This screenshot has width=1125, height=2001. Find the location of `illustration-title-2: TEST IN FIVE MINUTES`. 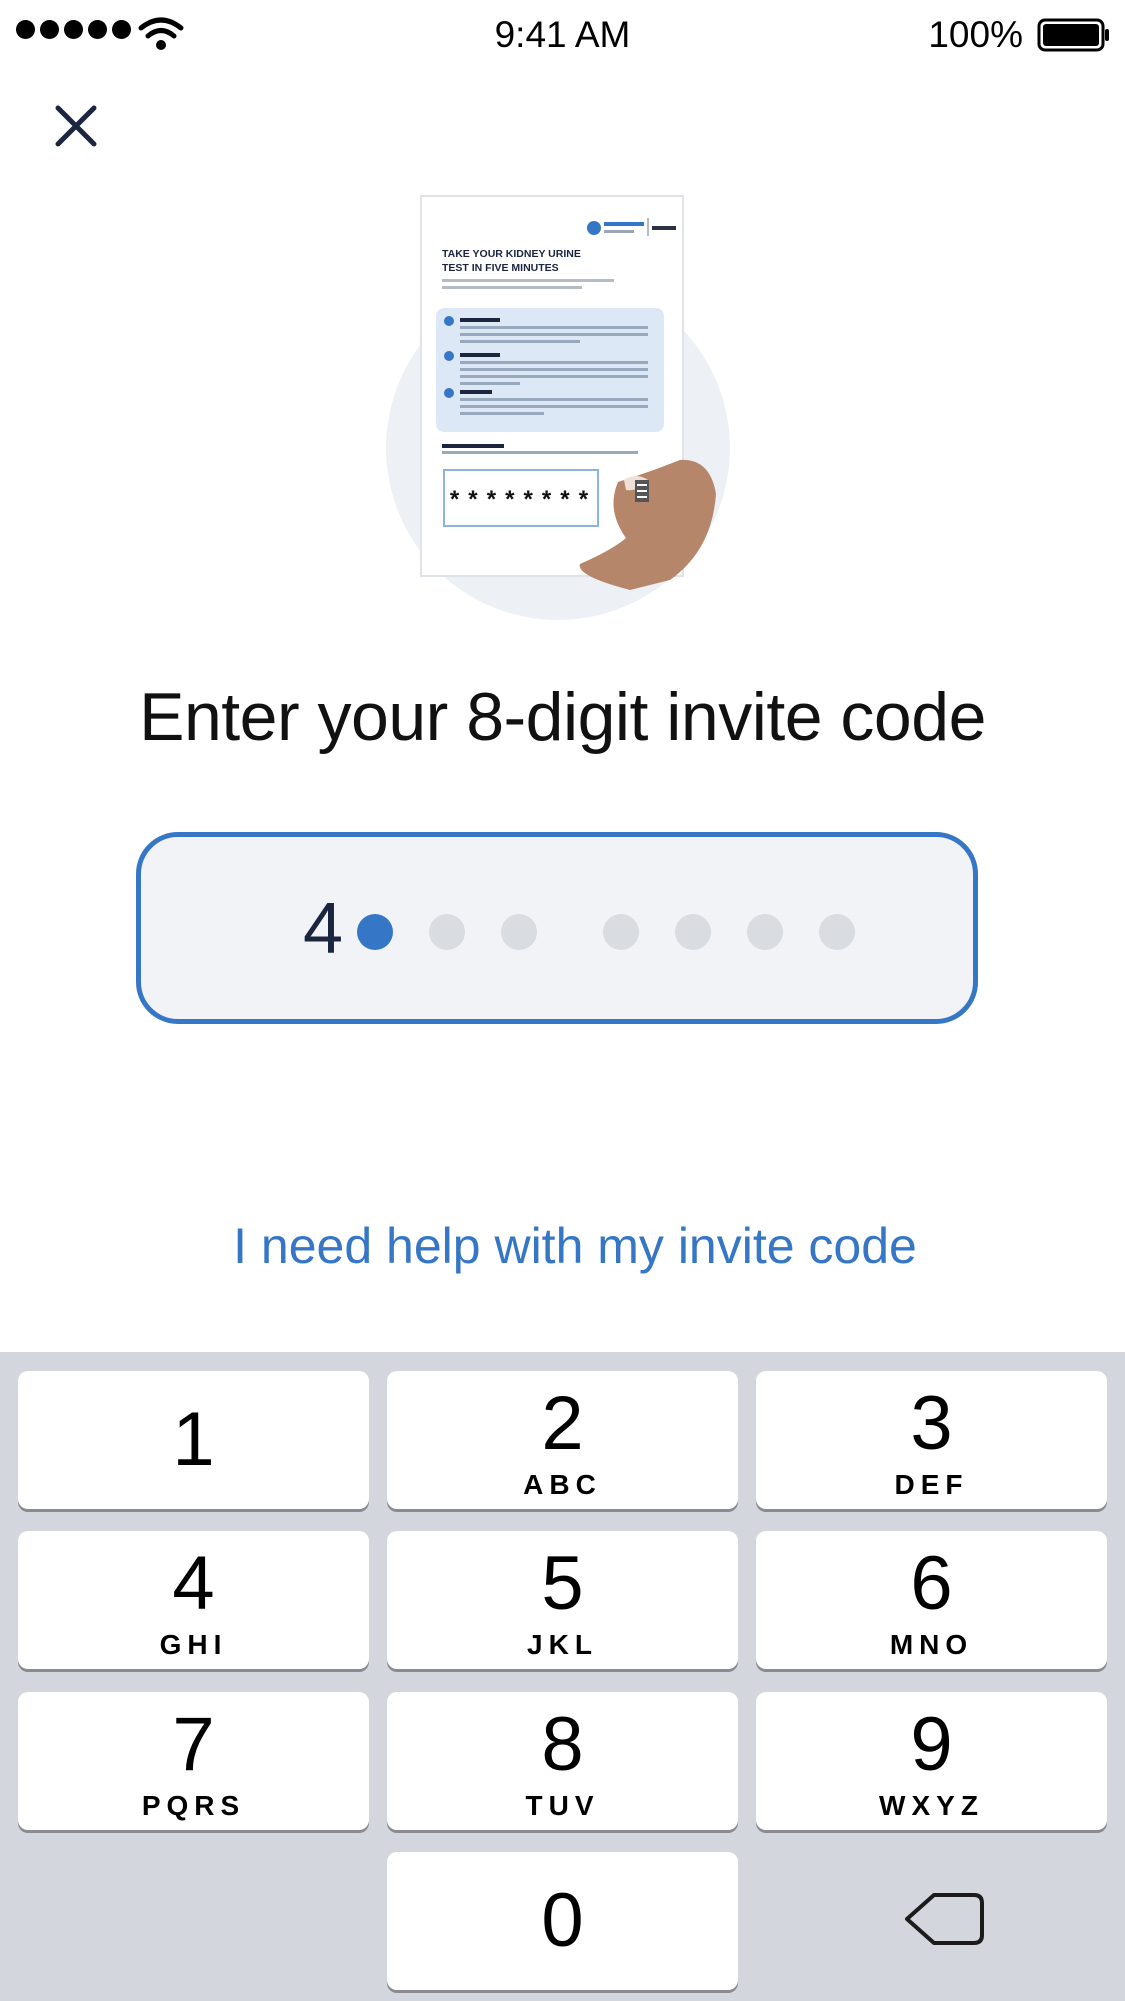

illustration-title-2: TEST IN FIVE MINUTES is located at coordinates (500, 268).